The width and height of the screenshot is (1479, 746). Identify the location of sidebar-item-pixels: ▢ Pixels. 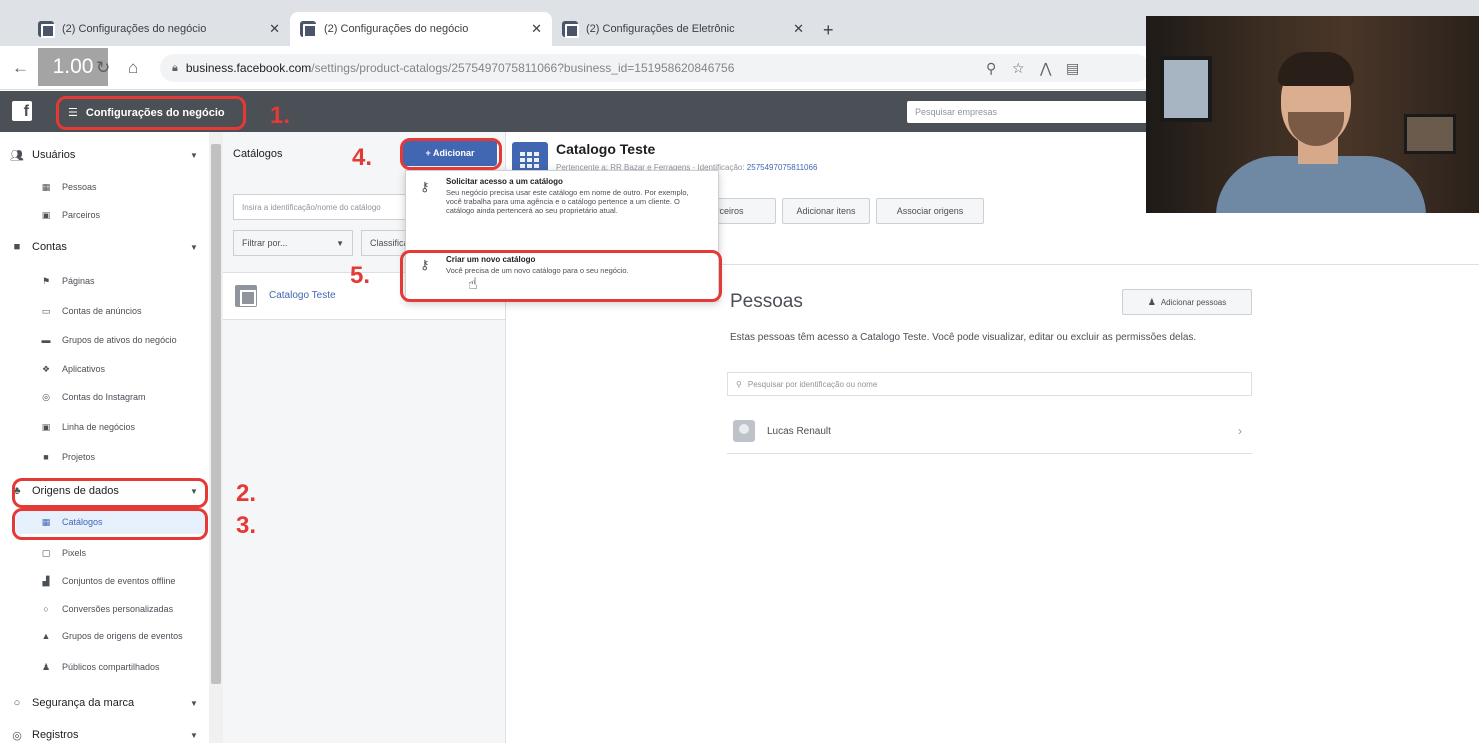
(122, 553).